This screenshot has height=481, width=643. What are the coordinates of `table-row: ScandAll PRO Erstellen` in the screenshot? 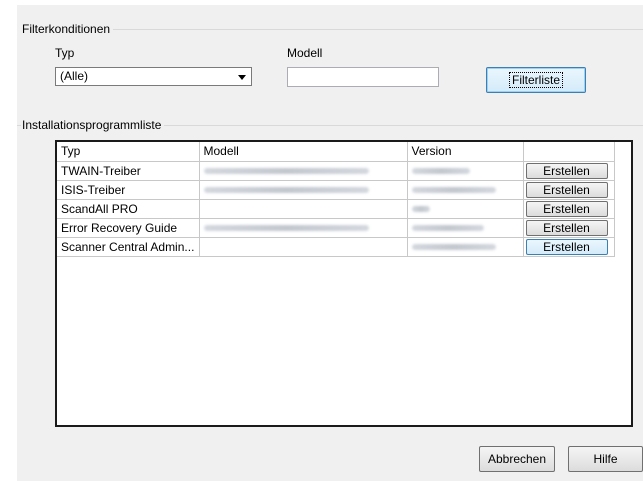 It's located at (336, 208).